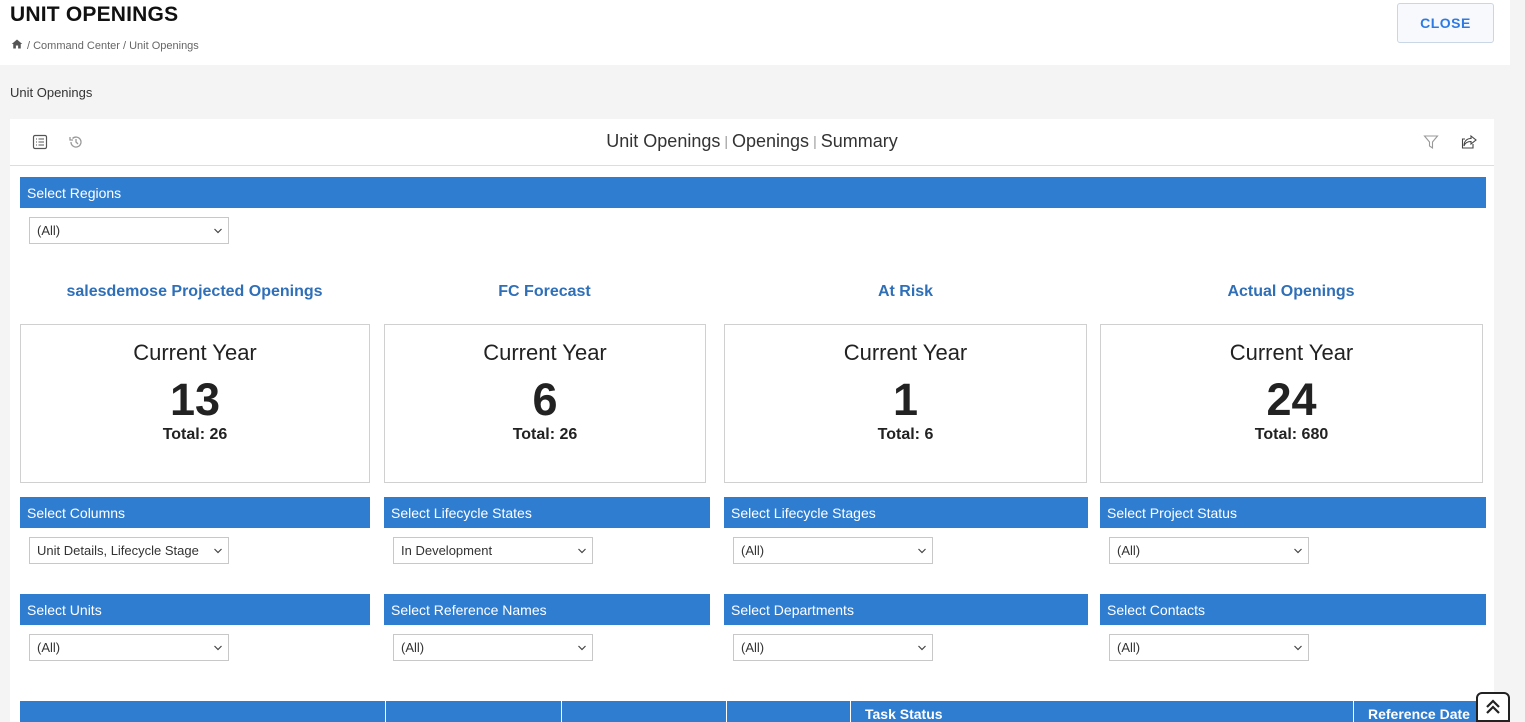 Image resolution: width=1525 pixels, height=722 pixels. What do you see at coordinates (118, 550) in the screenshot?
I see `columns-select-value: Unit Details, Lifecycle Stage` at bounding box center [118, 550].